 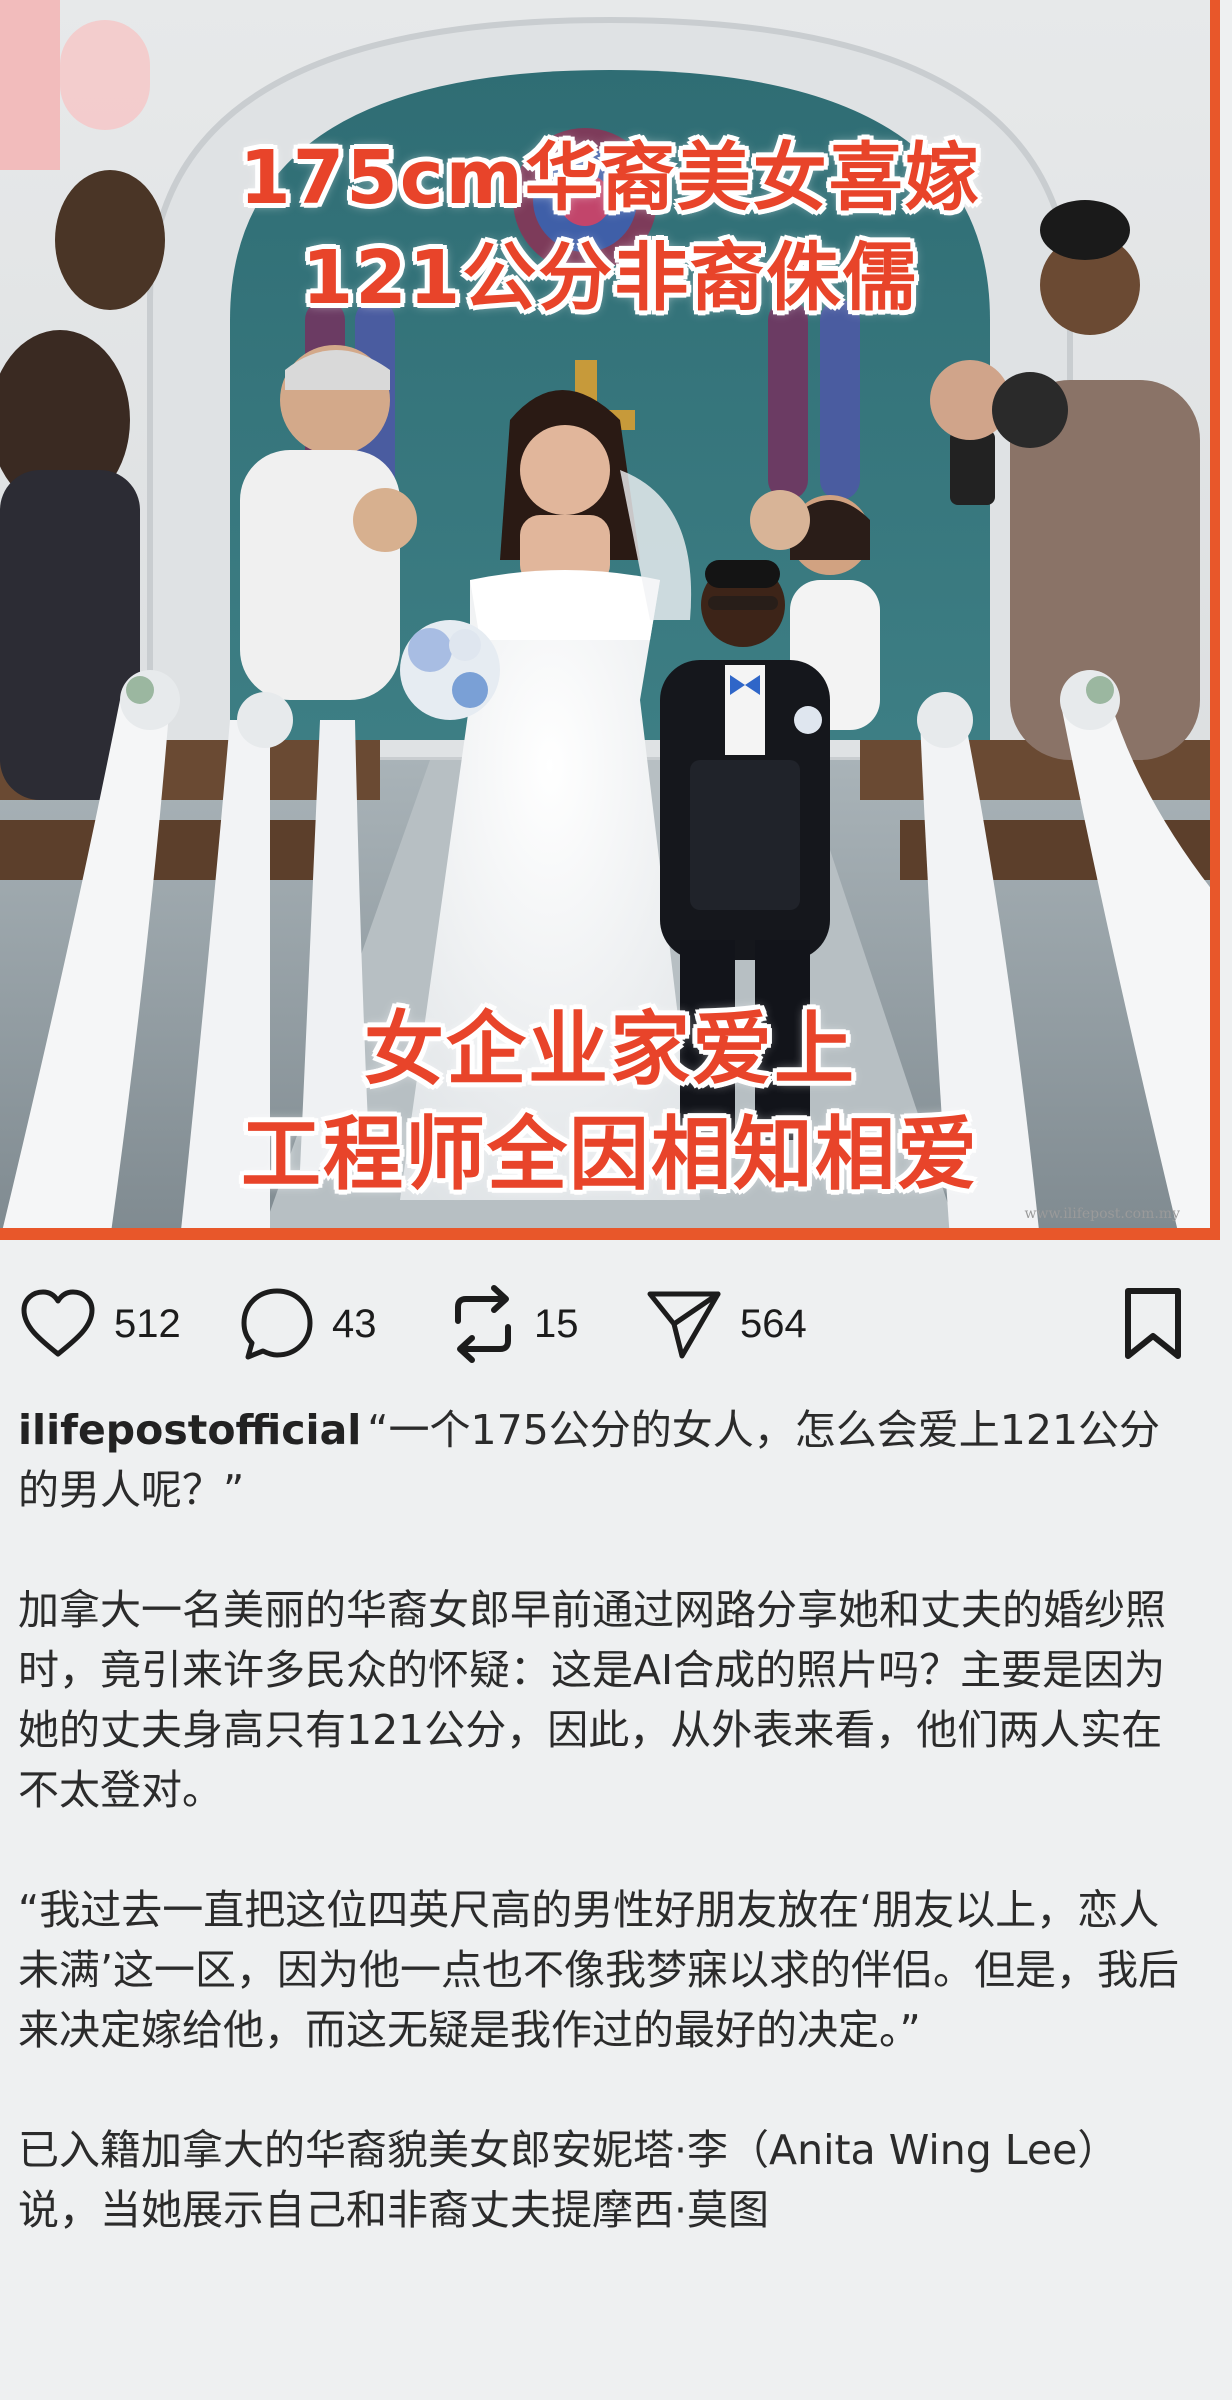 I want to click on repost-count: 15, so click(x=556, y=1323).